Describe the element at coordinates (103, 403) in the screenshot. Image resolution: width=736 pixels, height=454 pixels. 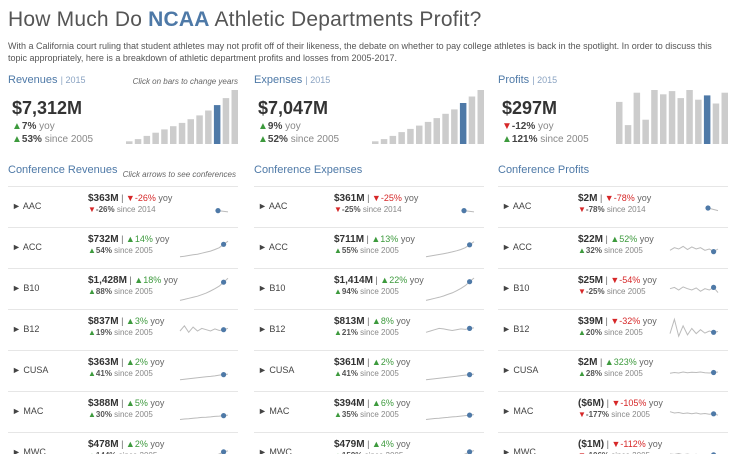
I see `conference-amount: $388M` at that location.